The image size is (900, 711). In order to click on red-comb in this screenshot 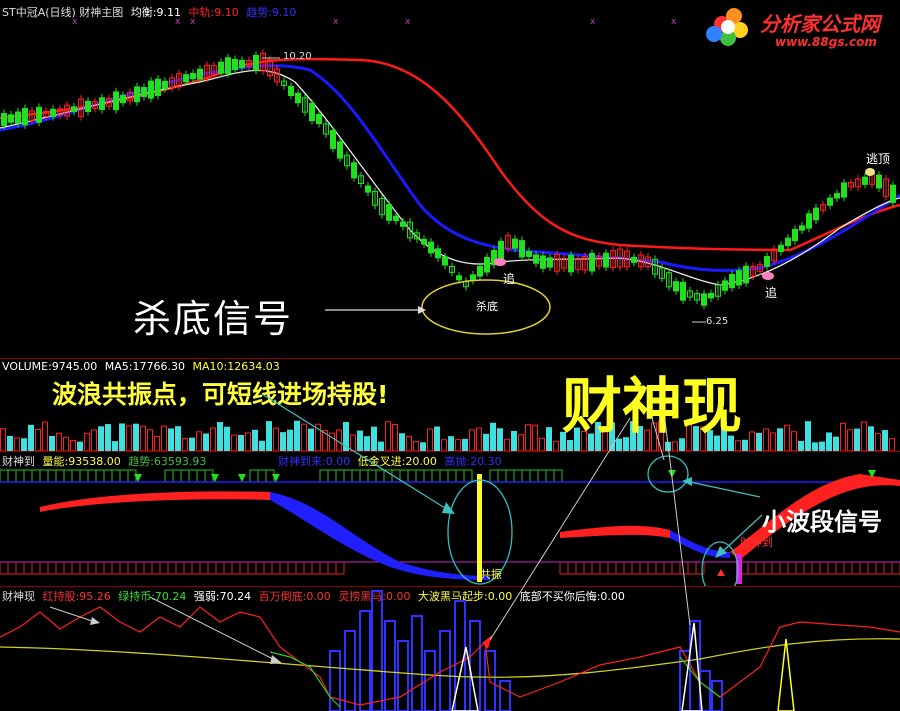, I will do `click(450, 568)`.